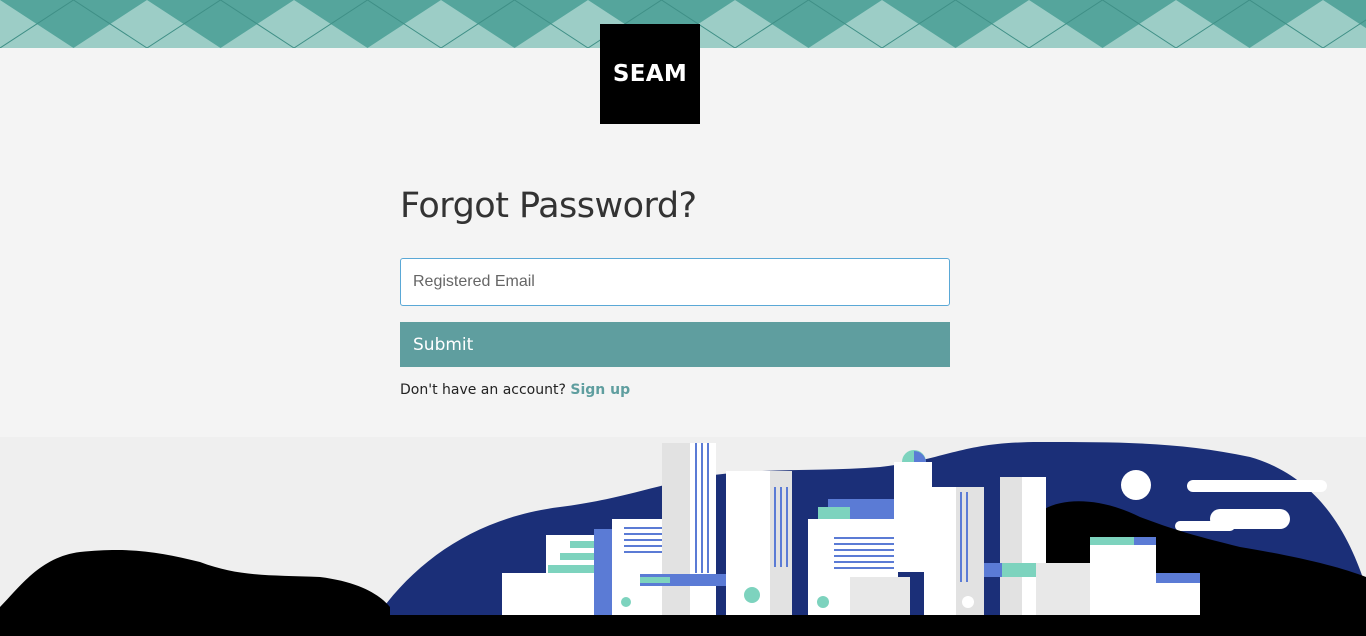 The width and height of the screenshot is (1366, 636). I want to click on logo-text: SEAM, so click(650, 74).